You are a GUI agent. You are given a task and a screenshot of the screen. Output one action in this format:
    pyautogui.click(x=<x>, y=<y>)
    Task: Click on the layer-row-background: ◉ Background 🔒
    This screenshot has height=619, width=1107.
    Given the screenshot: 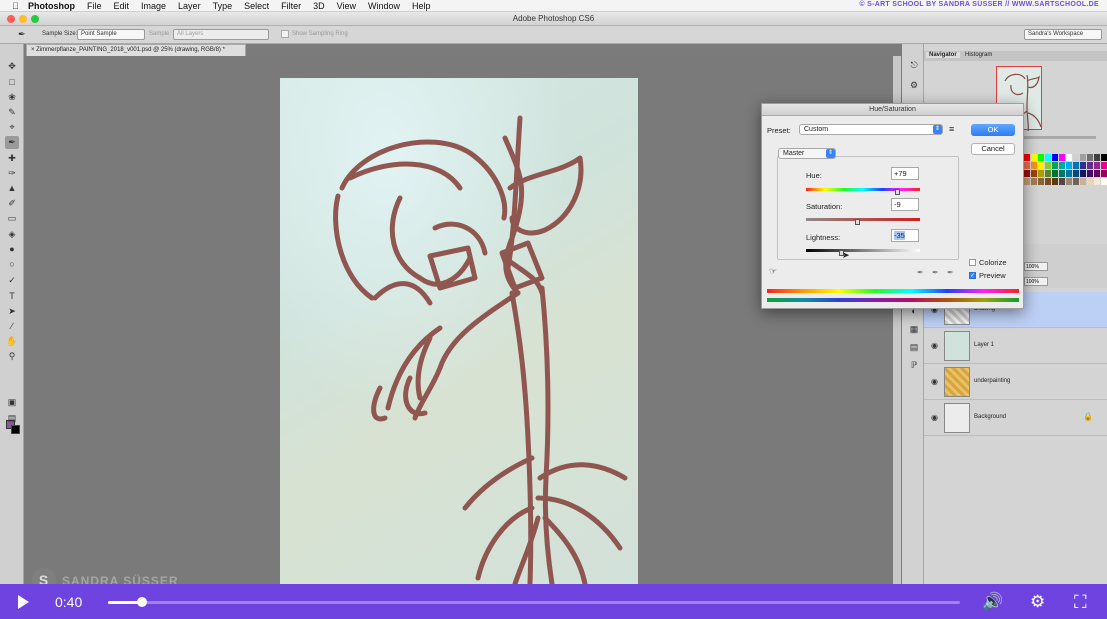 What is the action you would take?
    pyautogui.click(x=1015, y=418)
    